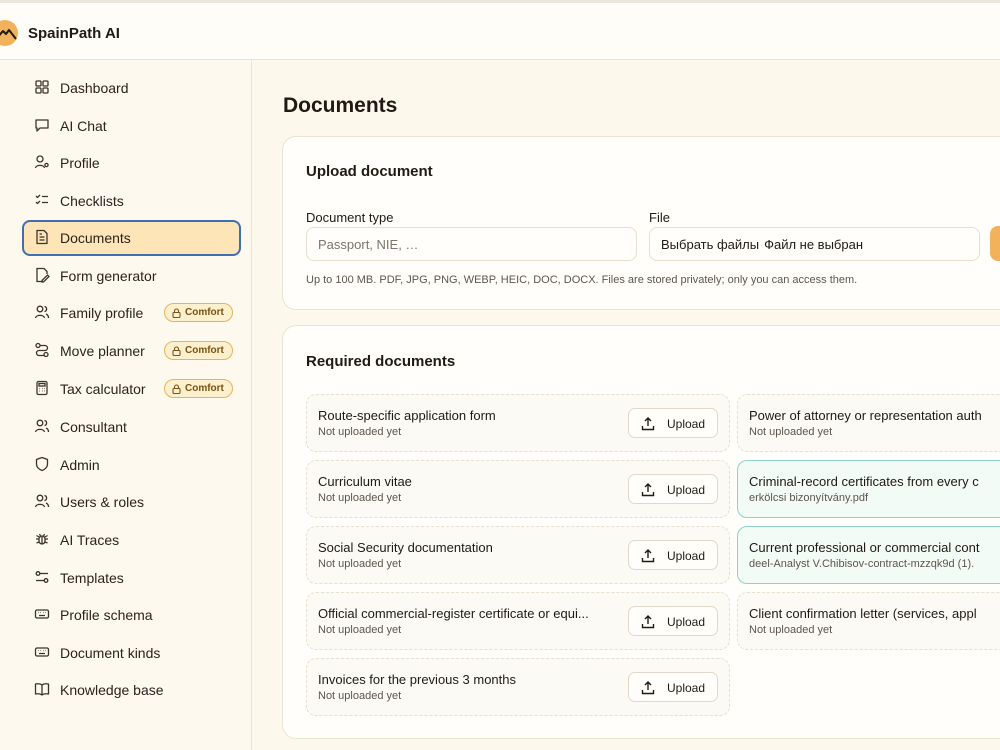 The image size is (1000, 750). I want to click on file-label: File, so click(659, 217).